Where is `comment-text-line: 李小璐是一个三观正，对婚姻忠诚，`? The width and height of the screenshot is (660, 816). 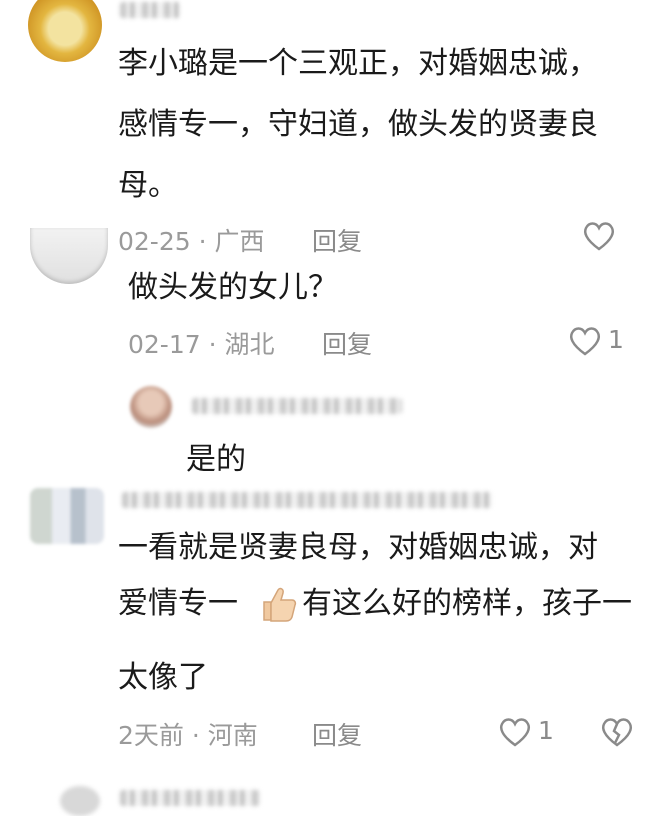 comment-text-line: 李小璐是一个三观正，对婚姻忠诚， is located at coordinates (358, 63).